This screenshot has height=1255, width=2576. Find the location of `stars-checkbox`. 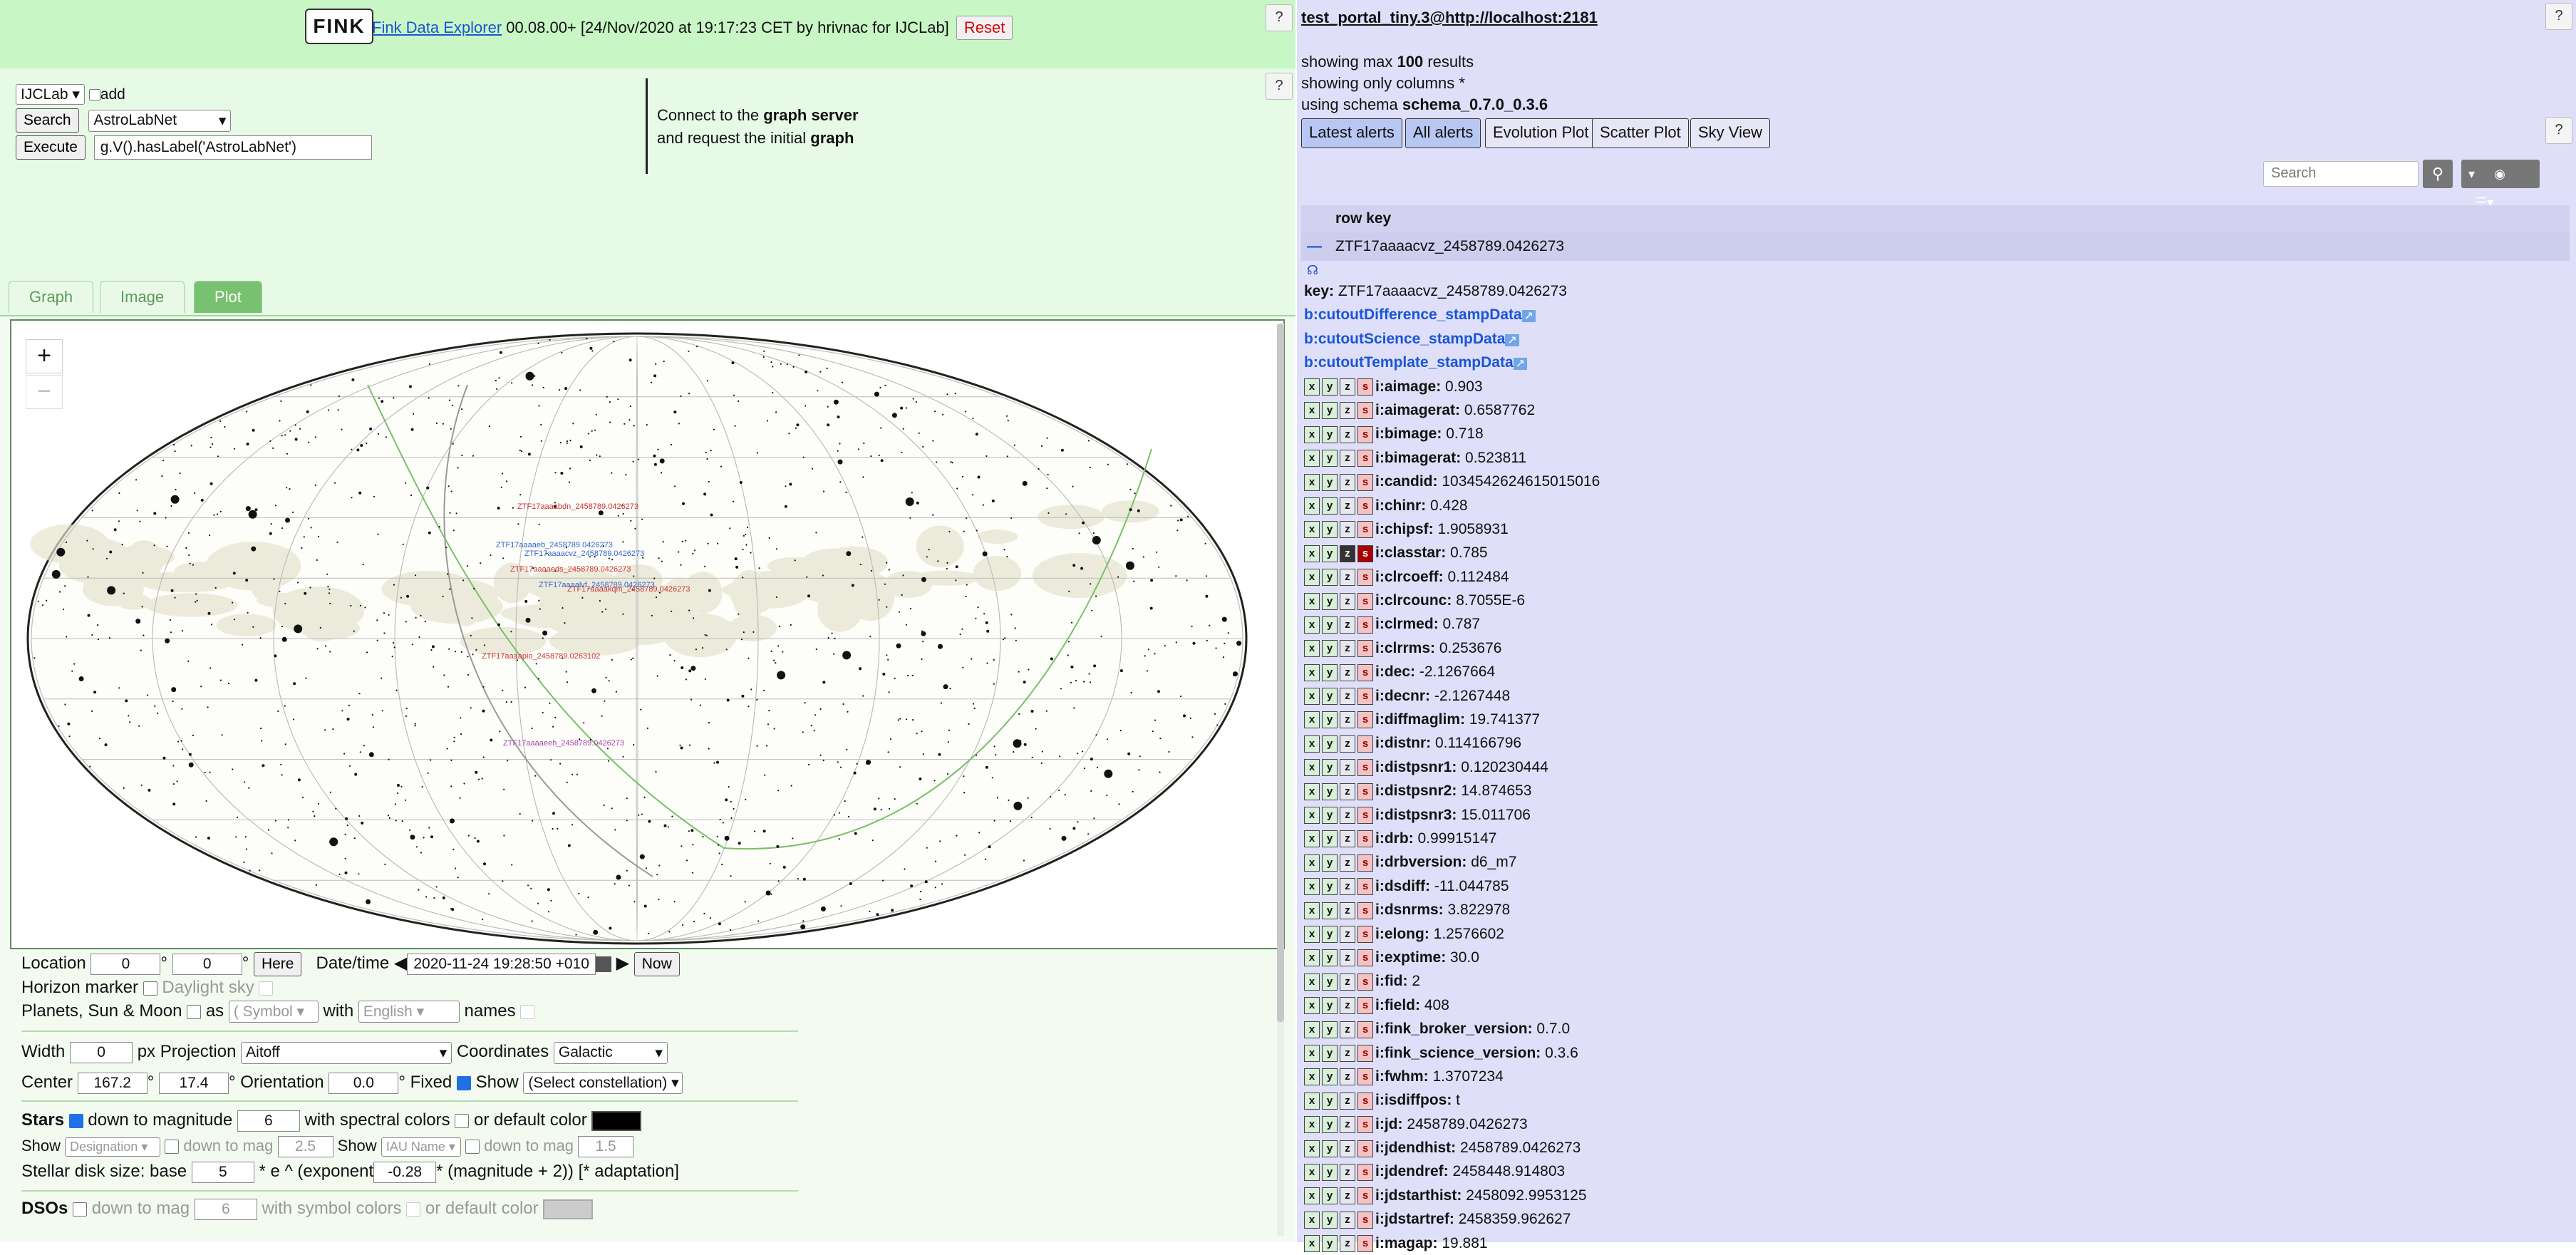

stars-checkbox is located at coordinates (76, 1120).